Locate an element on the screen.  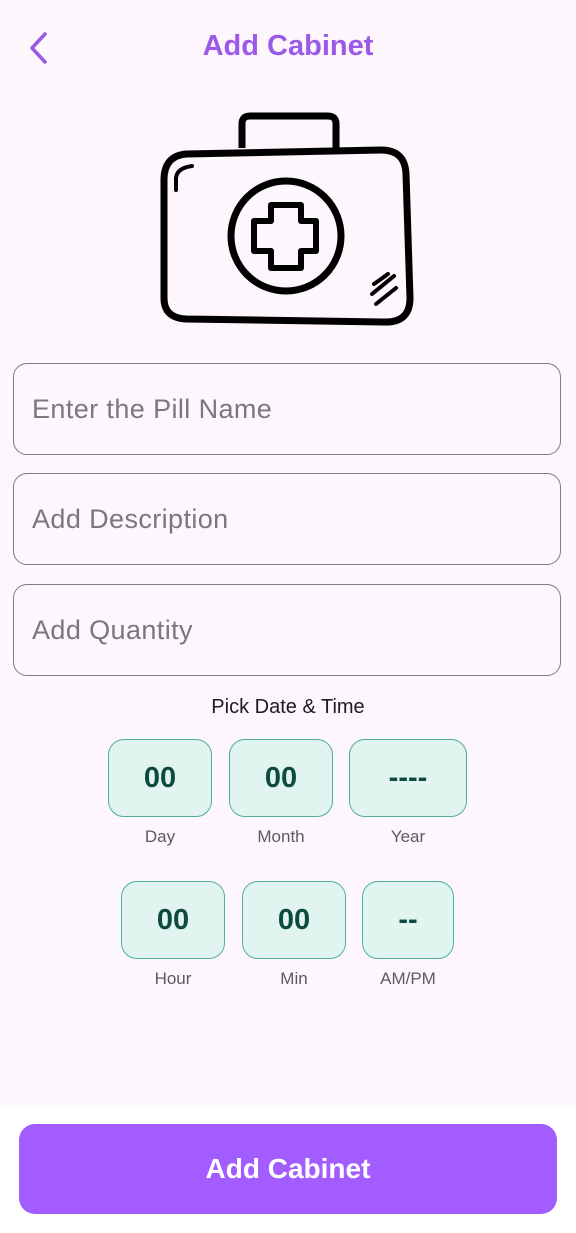
add-cabinet-button: Add Cabinet is located at coordinates (288, 1169).